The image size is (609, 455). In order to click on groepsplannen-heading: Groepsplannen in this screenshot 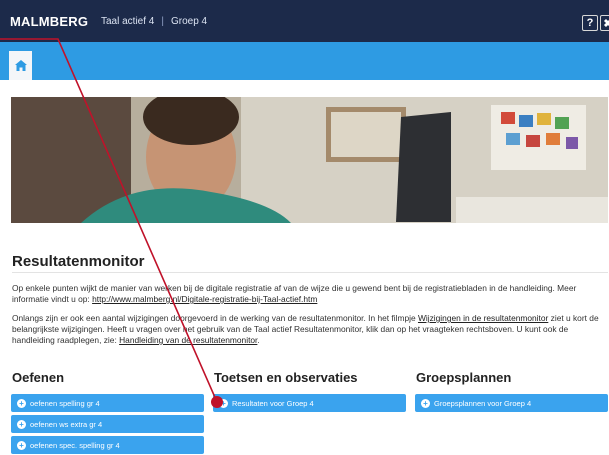, I will do `click(464, 377)`.